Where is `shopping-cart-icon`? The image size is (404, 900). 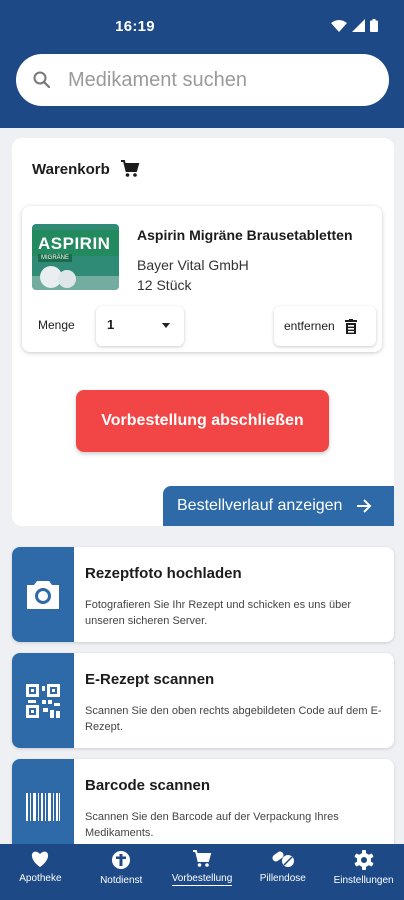 shopping-cart-icon is located at coordinates (130, 168).